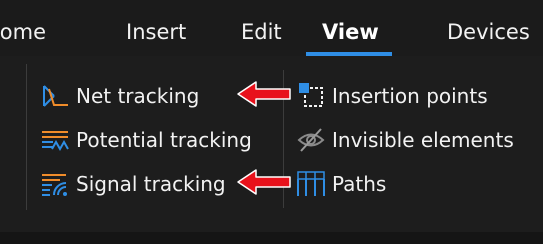 The height and width of the screenshot is (244, 543). Describe the element at coordinates (26, 137) in the screenshot. I see `group-divider-left` at that location.